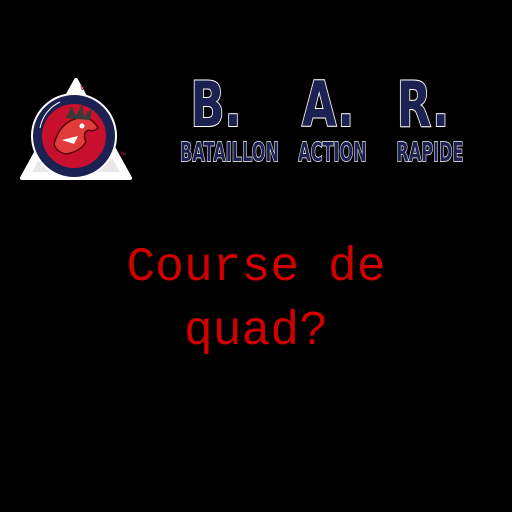 The image size is (512, 512). What do you see at coordinates (256, 332) in the screenshot?
I see `question-line-2: quad?` at bounding box center [256, 332].